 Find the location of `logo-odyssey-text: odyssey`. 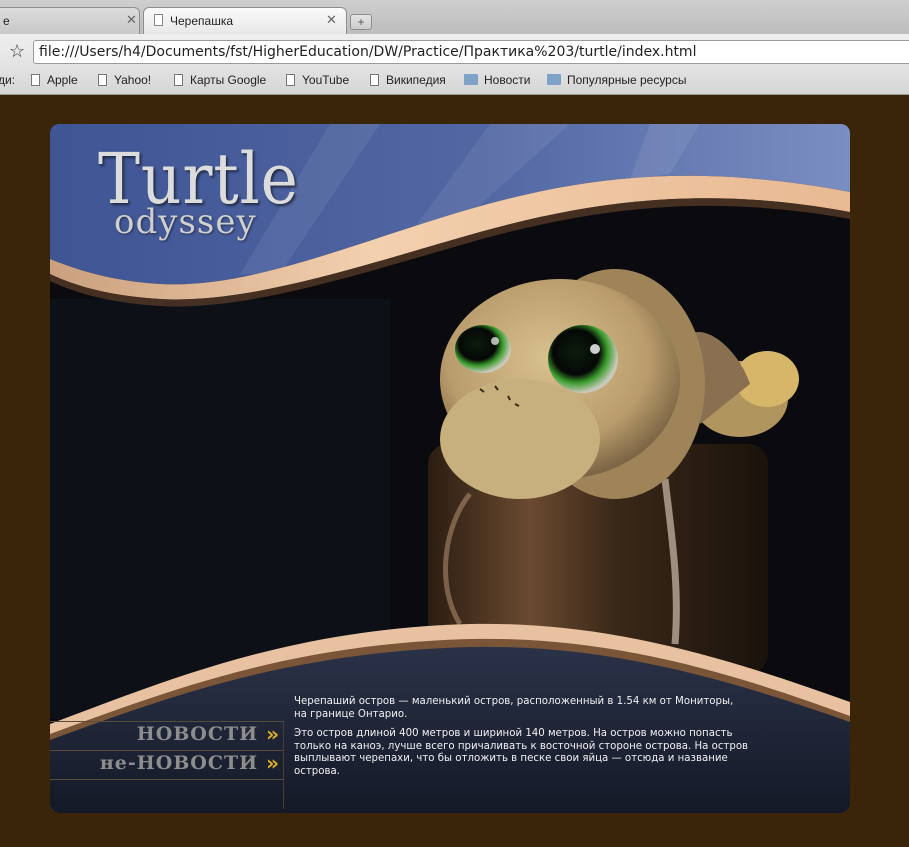

logo-odyssey-text: odyssey is located at coordinates (185, 222).